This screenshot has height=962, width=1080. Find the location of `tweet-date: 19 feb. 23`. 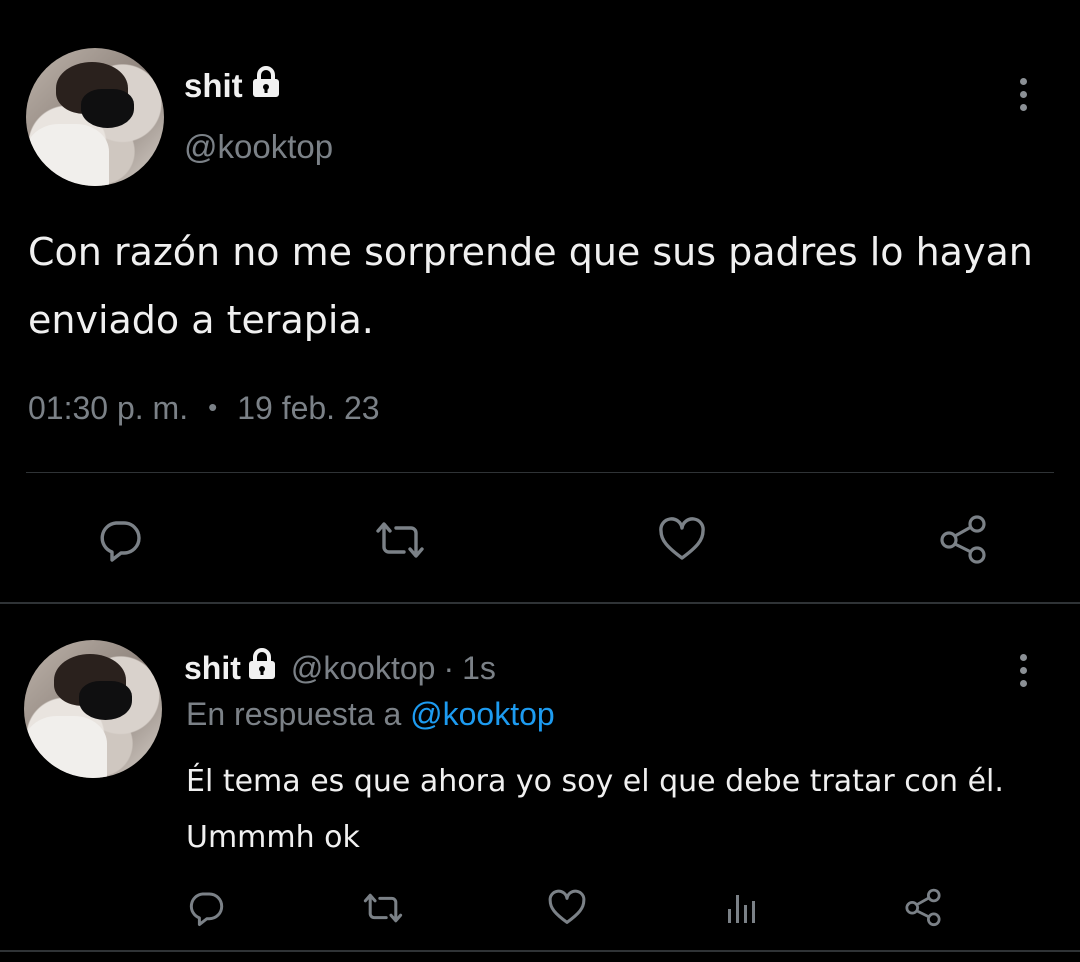

tweet-date: 19 feb. 23 is located at coordinates (308, 408).